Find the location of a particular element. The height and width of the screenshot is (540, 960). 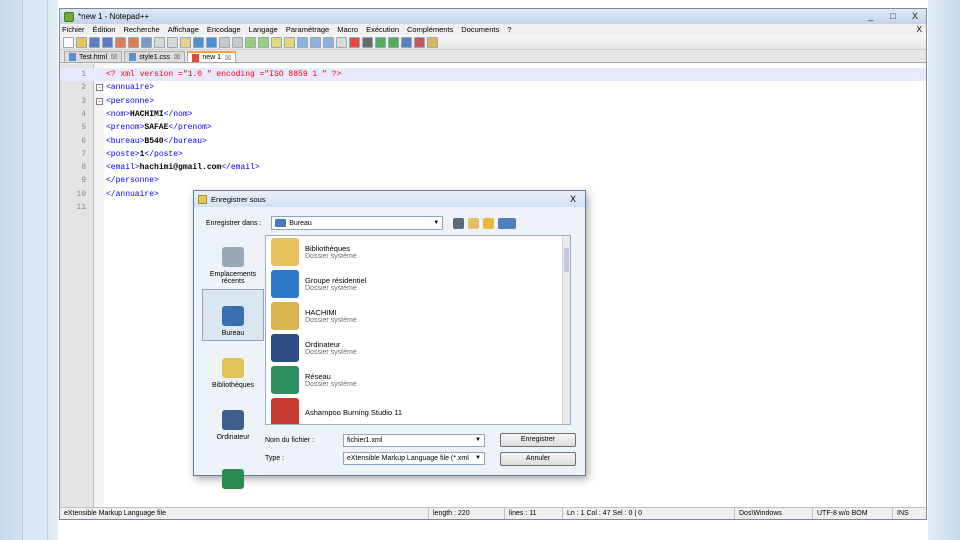

cancel-button: Annuler is located at coordinates (538, 459).